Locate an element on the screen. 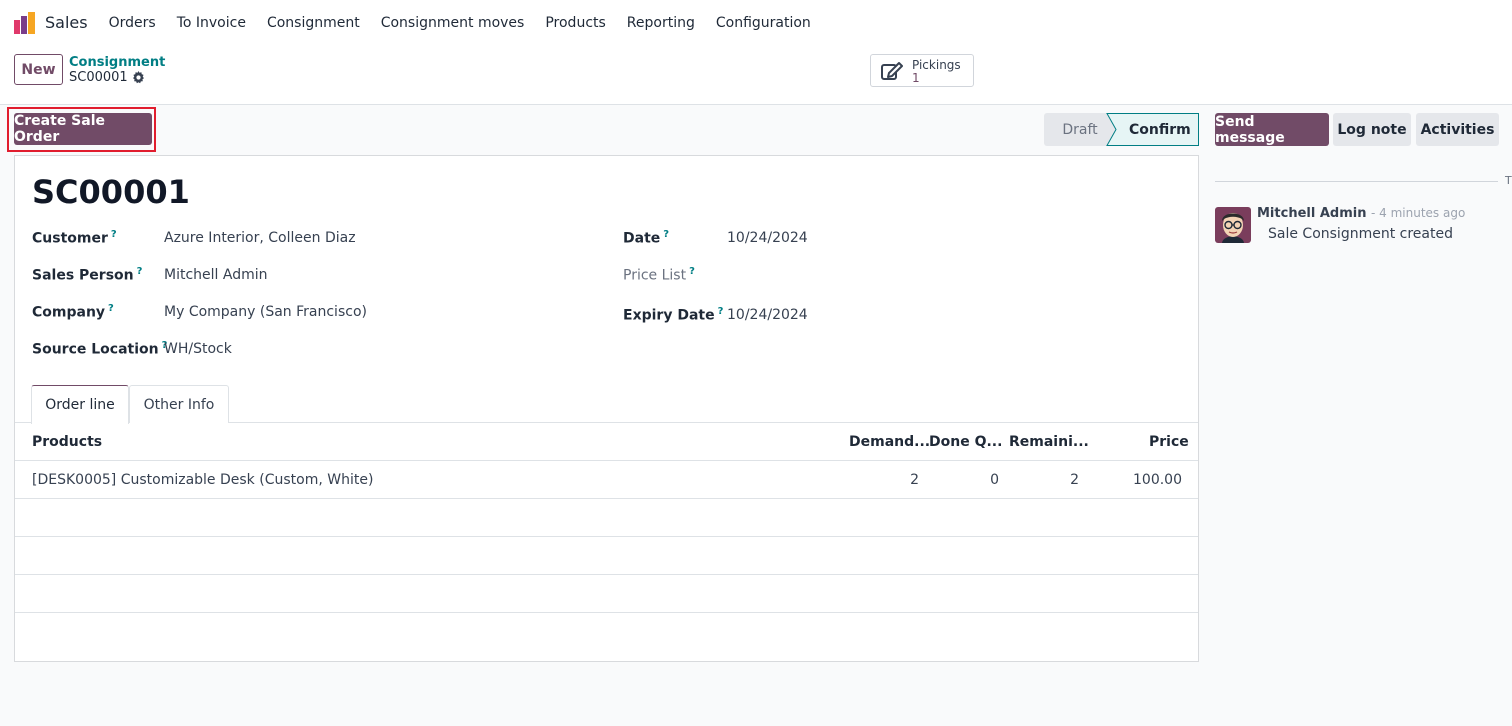 Image resolution: width=1512 pixels, height=726 pixels. expiry-date-field: 10/24/2024 is located at coordinates (767, 315).